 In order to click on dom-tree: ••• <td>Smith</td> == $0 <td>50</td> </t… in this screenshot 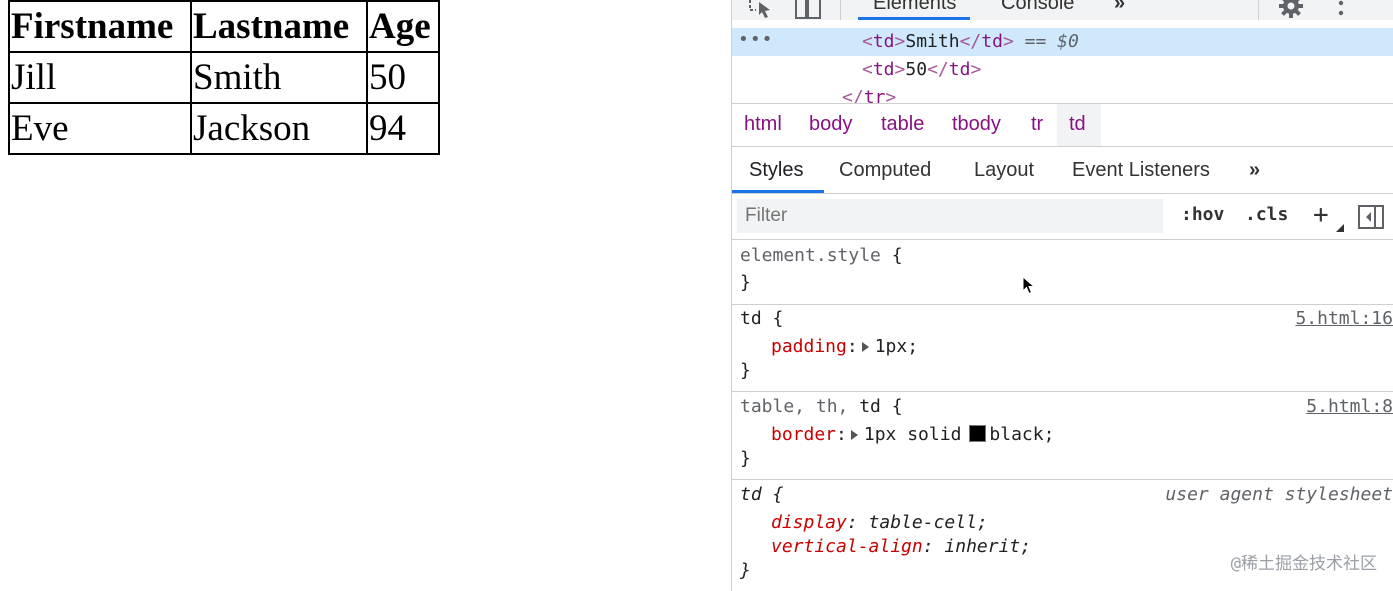, I will do `click(1062, 61)`.